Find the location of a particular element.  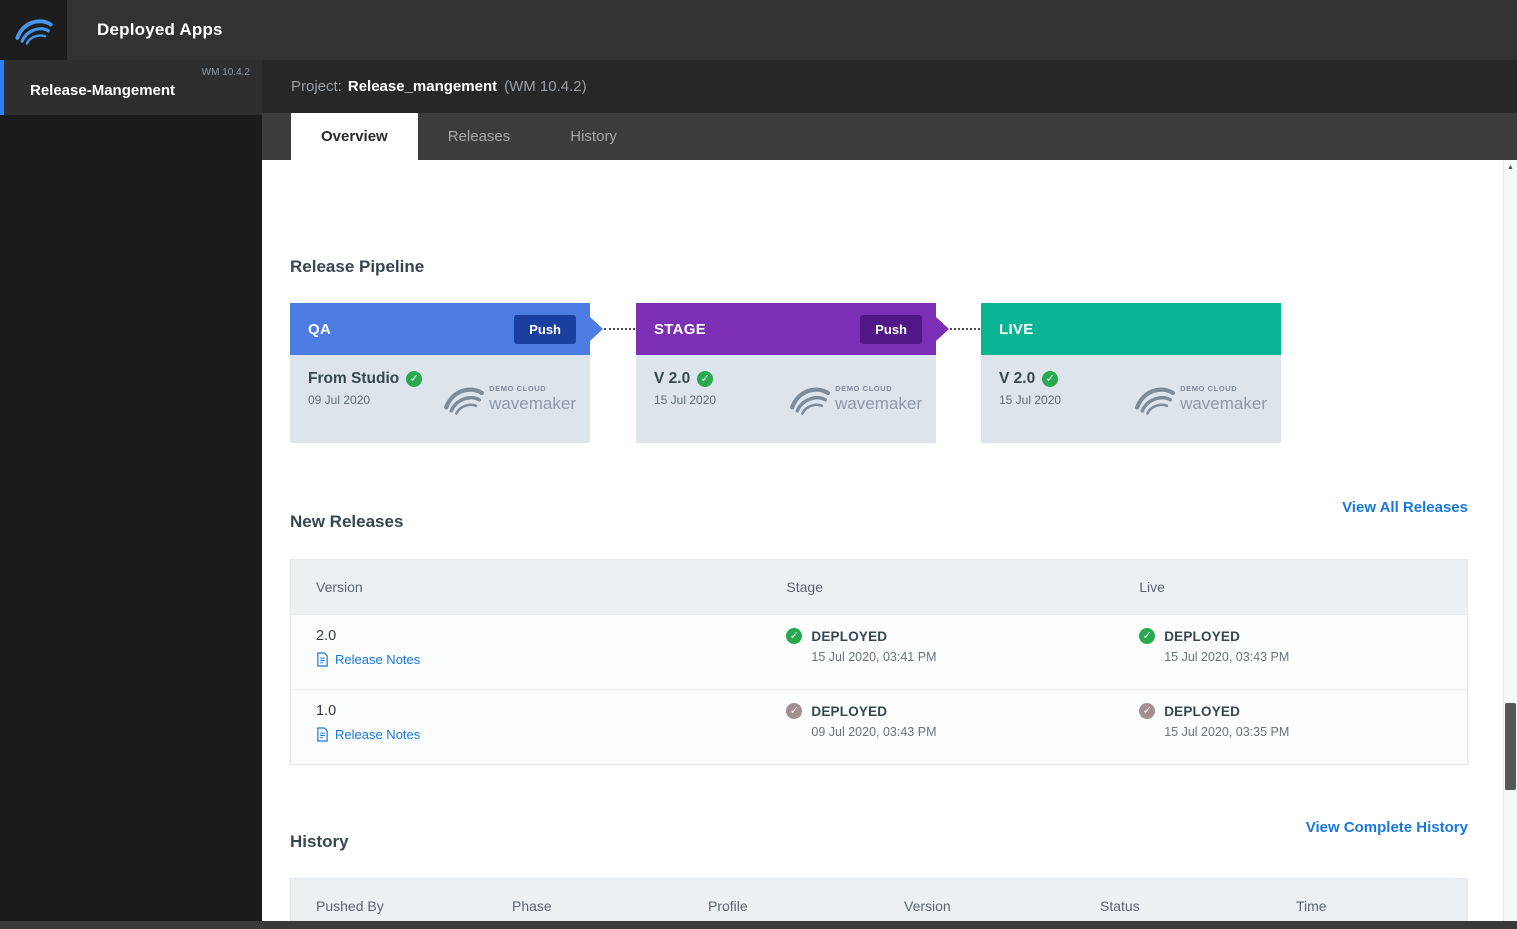

column-header-profile: Profile is located at coordinates (728, 906).